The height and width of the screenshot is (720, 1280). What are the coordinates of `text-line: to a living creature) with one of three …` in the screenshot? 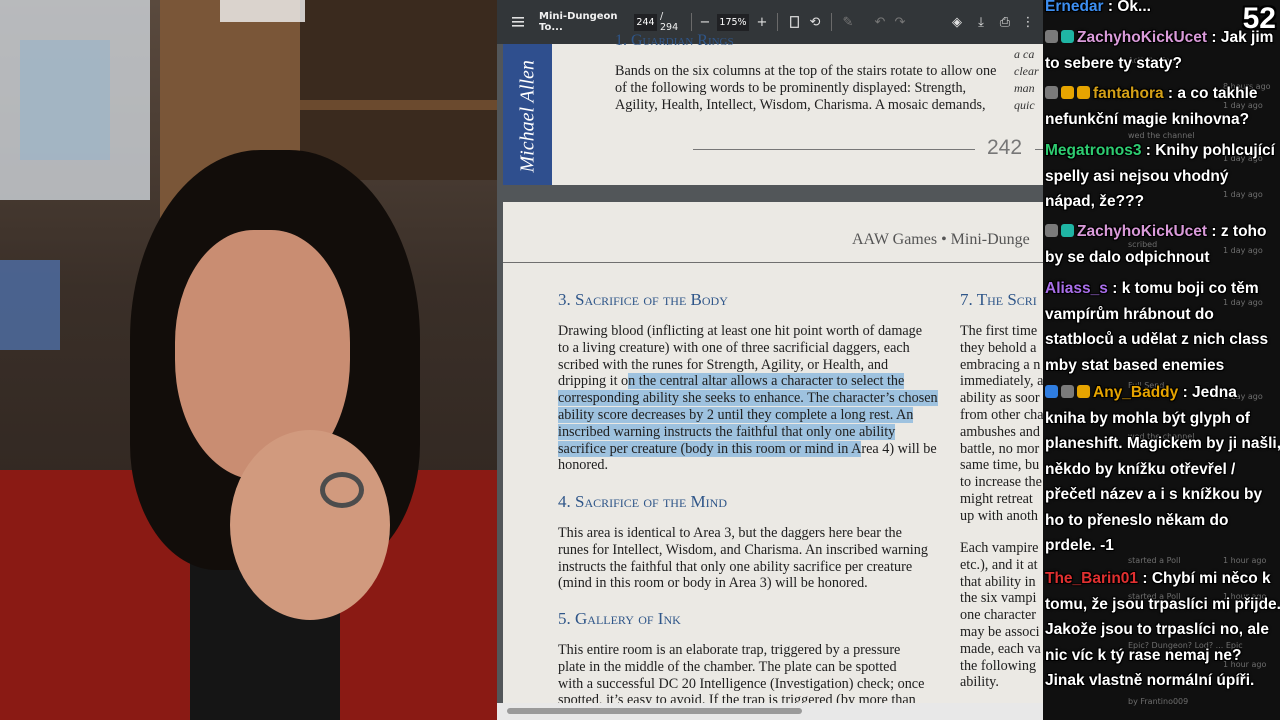 It's located at (753, 348).